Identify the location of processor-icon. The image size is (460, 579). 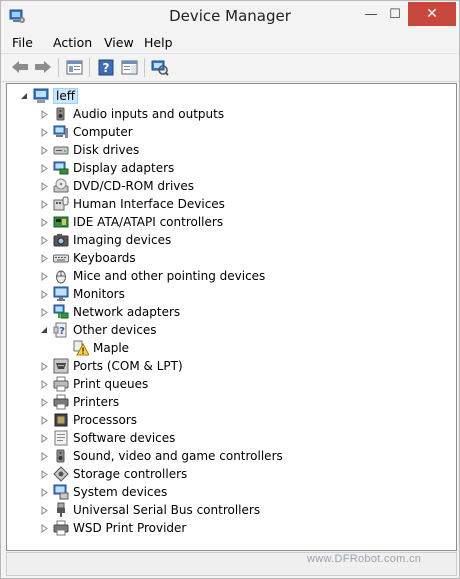
(61, 420).